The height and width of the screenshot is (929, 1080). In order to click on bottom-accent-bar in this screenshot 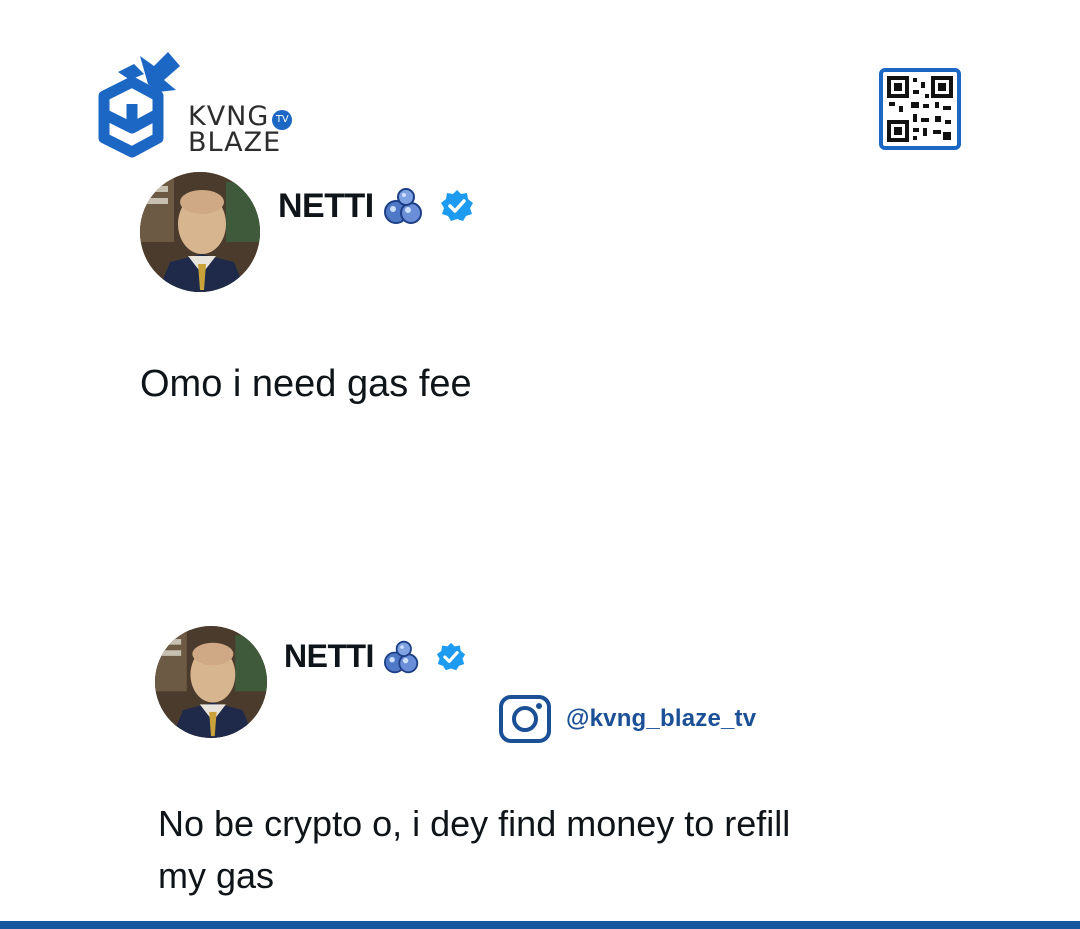, I will do `click(540, 925)`.